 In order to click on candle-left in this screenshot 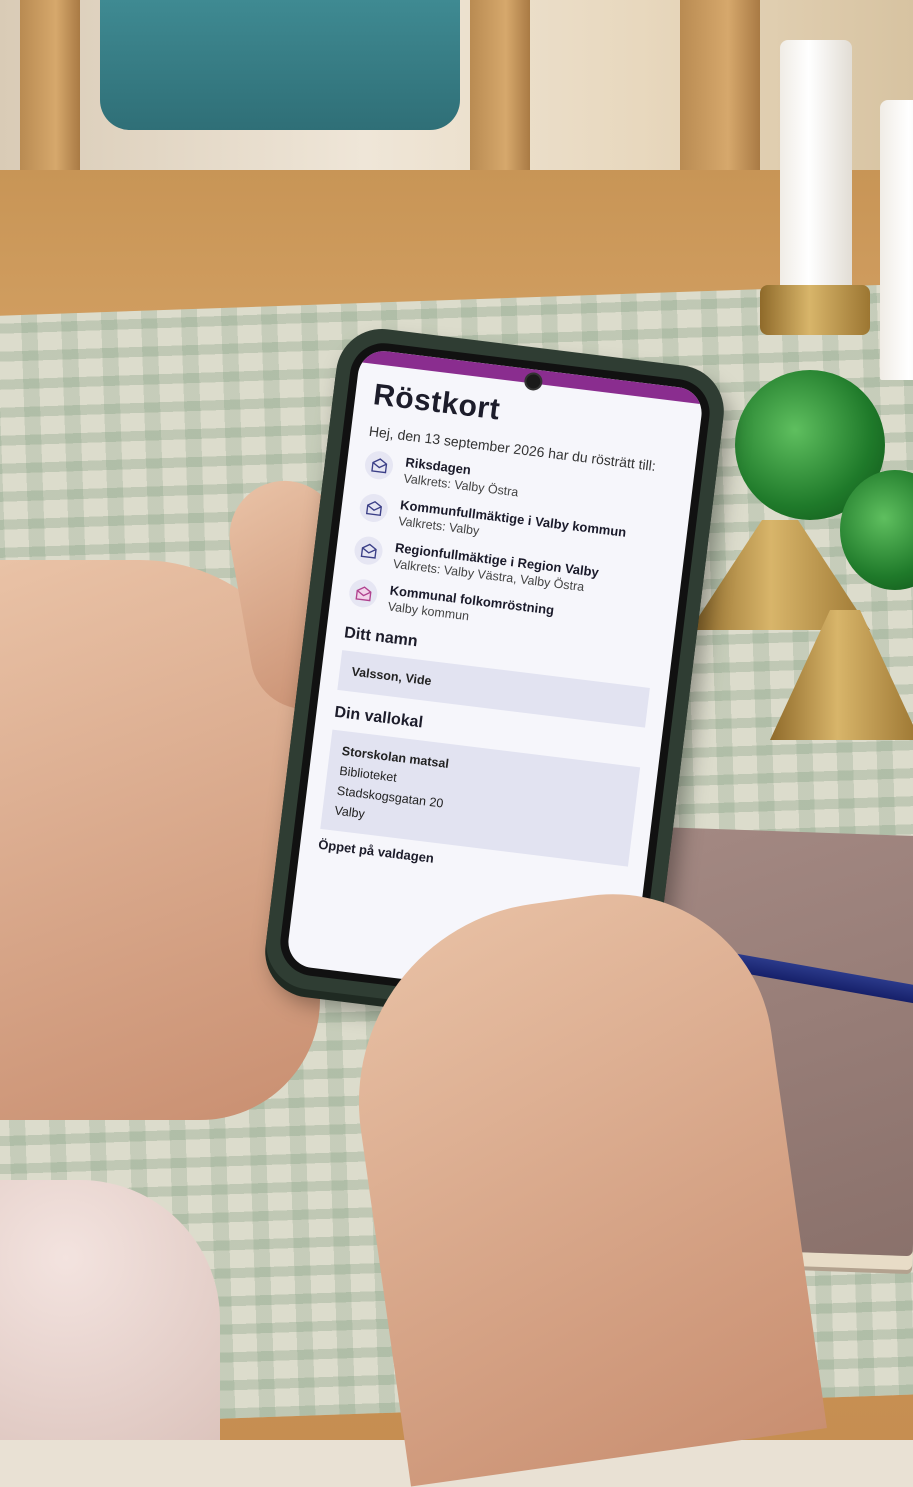, I will do `click(816, 165)`.